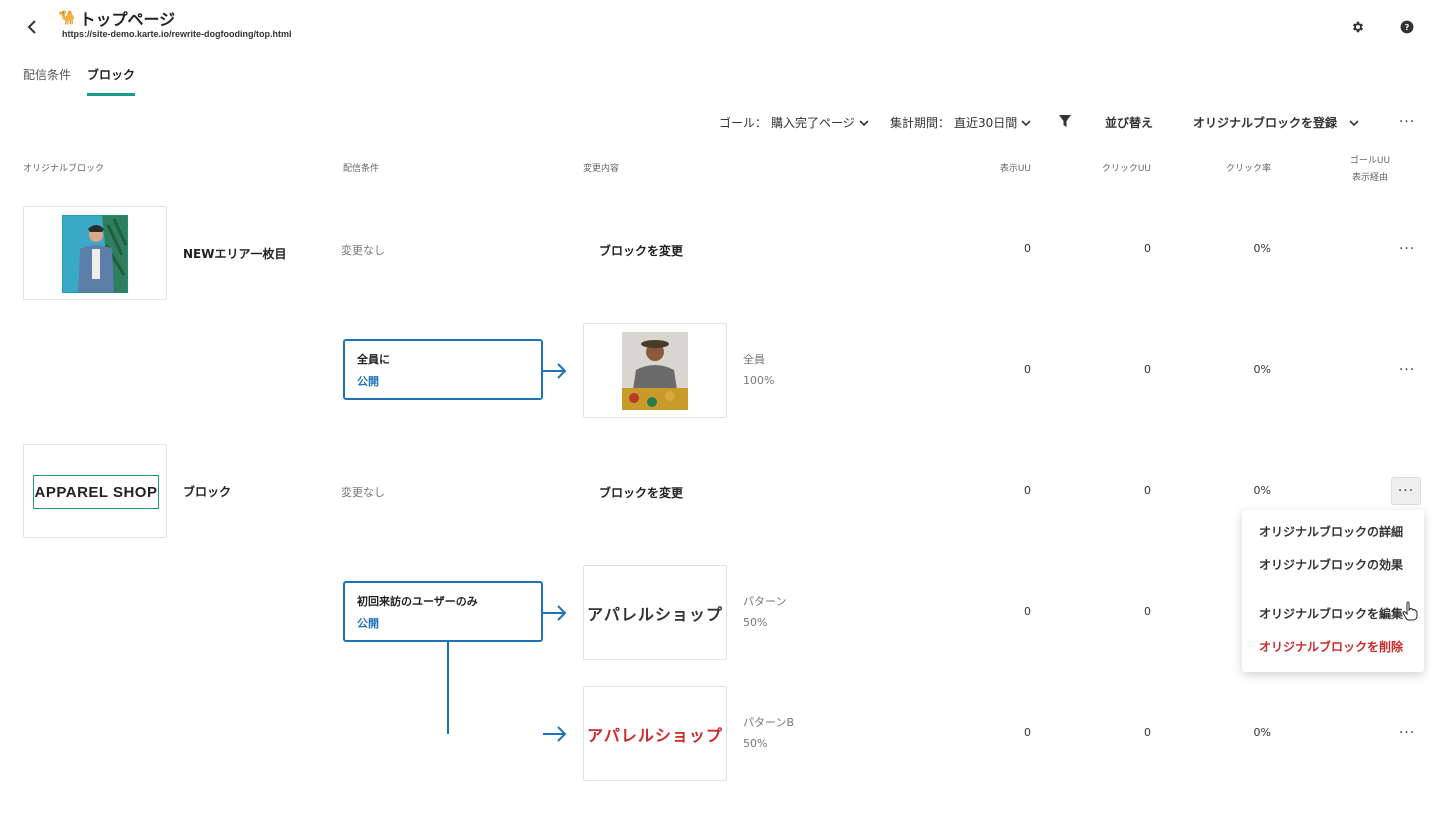  Describe the element at coordinates (47, 79) in the screenshot. I see `tab-delivery-conditions: 配信条件` at that location.